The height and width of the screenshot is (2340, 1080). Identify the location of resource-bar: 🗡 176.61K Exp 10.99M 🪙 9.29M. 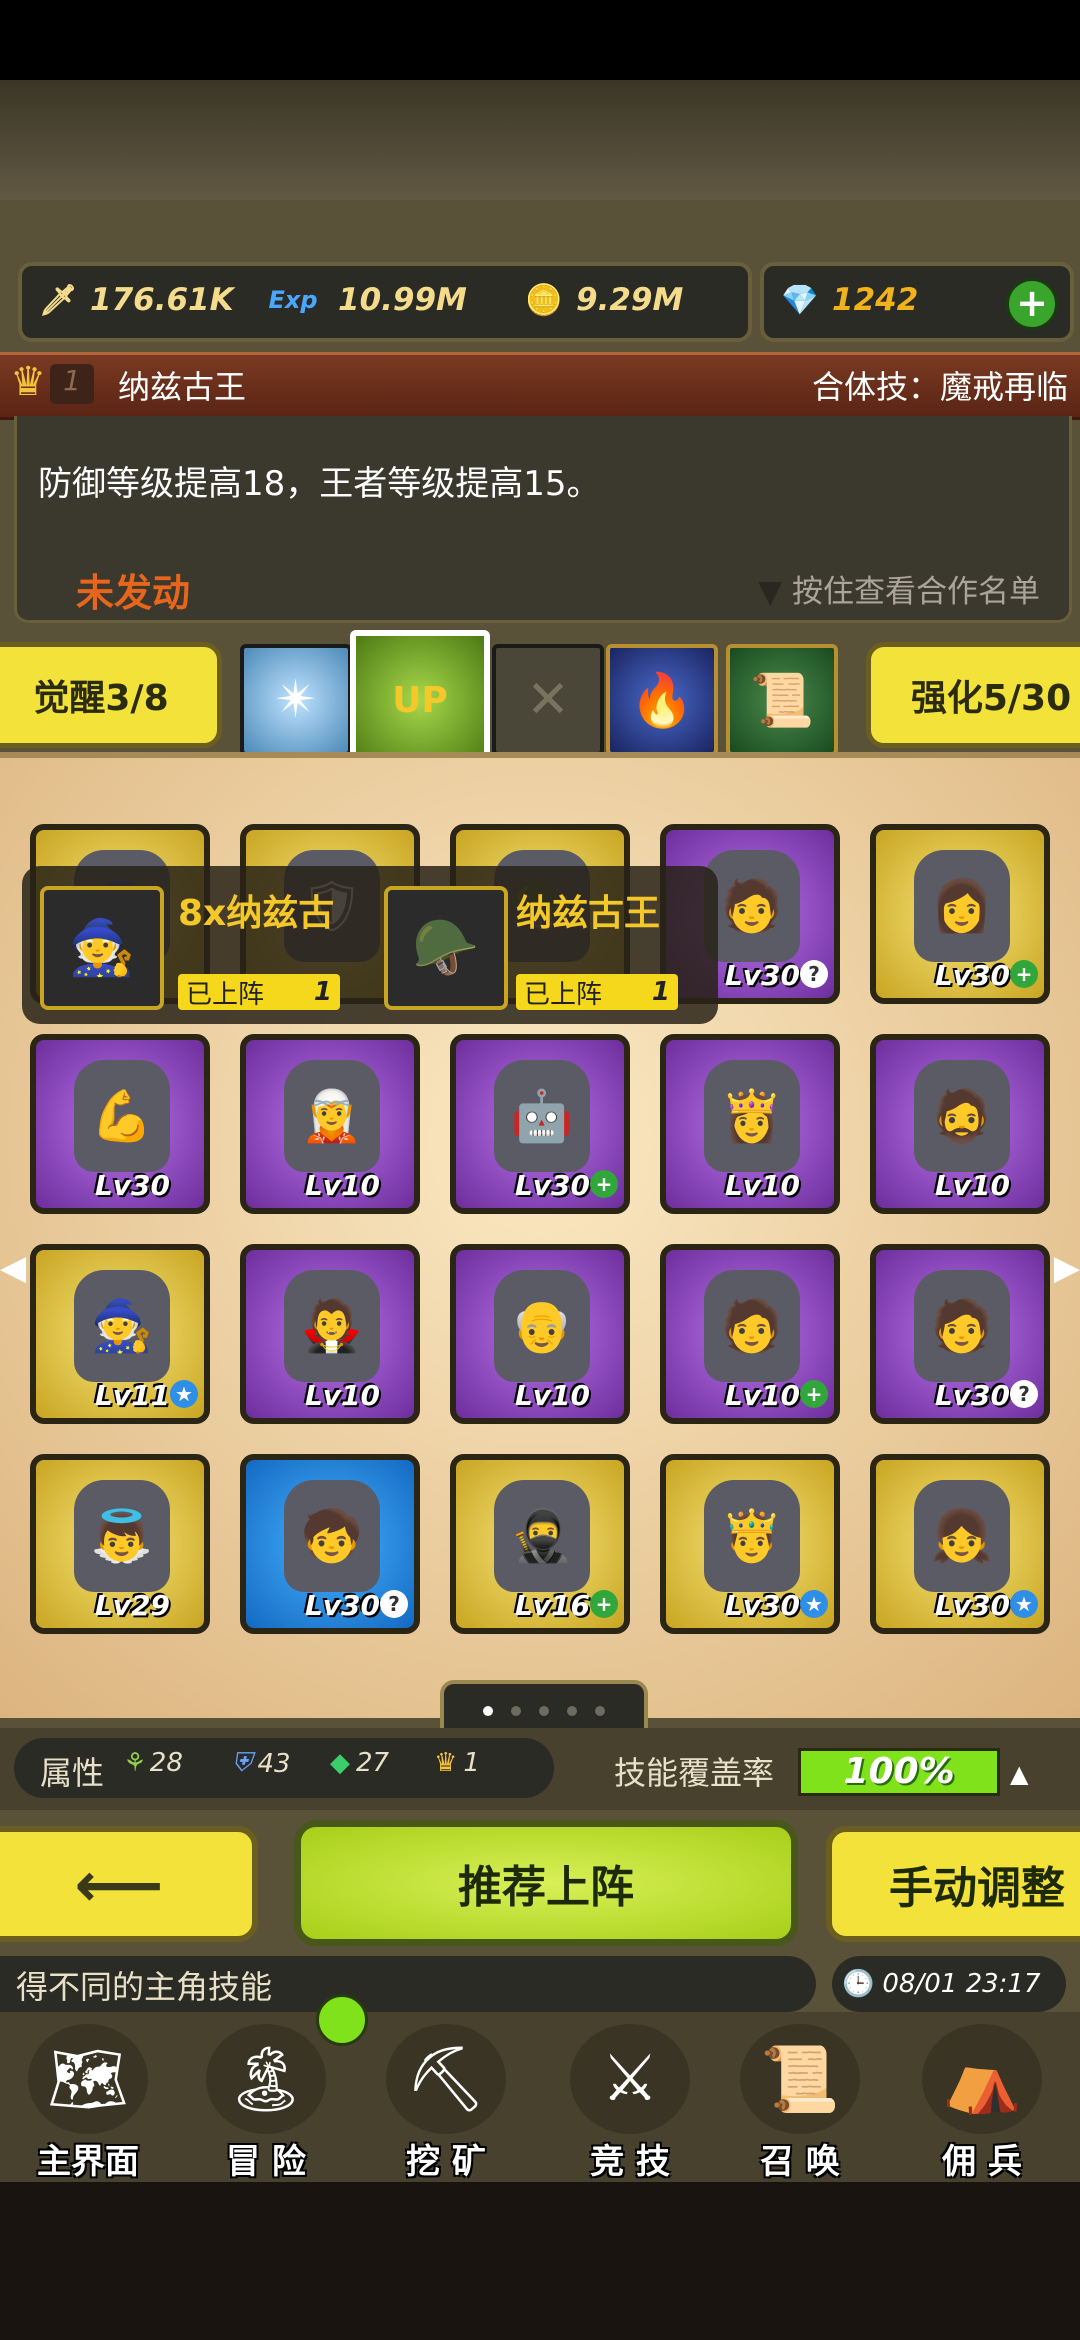
(385, 302).